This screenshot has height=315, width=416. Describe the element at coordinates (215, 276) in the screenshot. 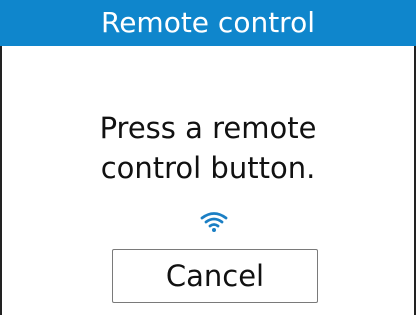

I see `cancel-button: Cancel` at that location.